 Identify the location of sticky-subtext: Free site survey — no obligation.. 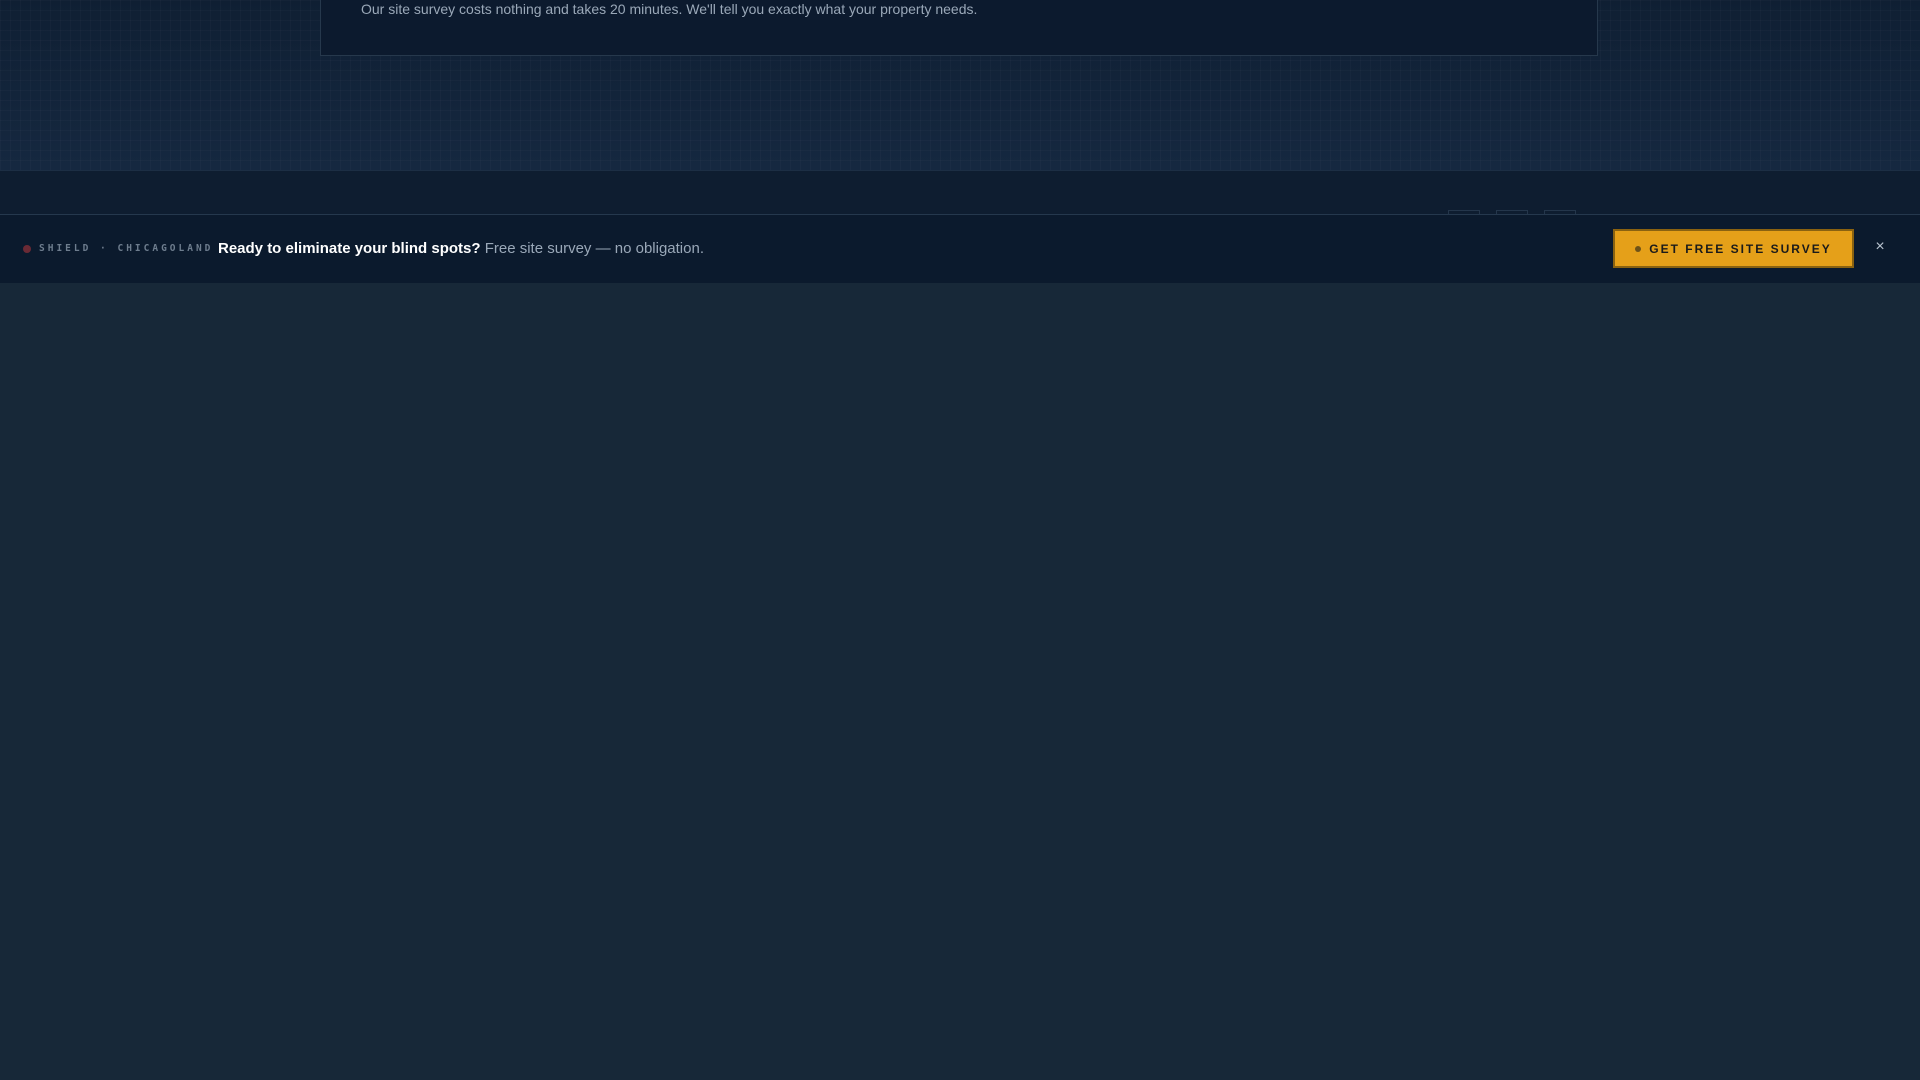
(594, 248).